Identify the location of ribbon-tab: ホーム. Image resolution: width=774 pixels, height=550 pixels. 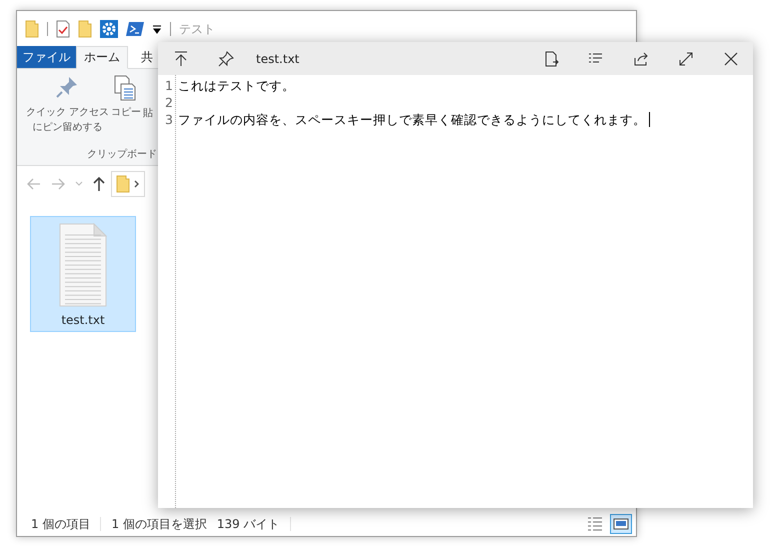
(102, 57).